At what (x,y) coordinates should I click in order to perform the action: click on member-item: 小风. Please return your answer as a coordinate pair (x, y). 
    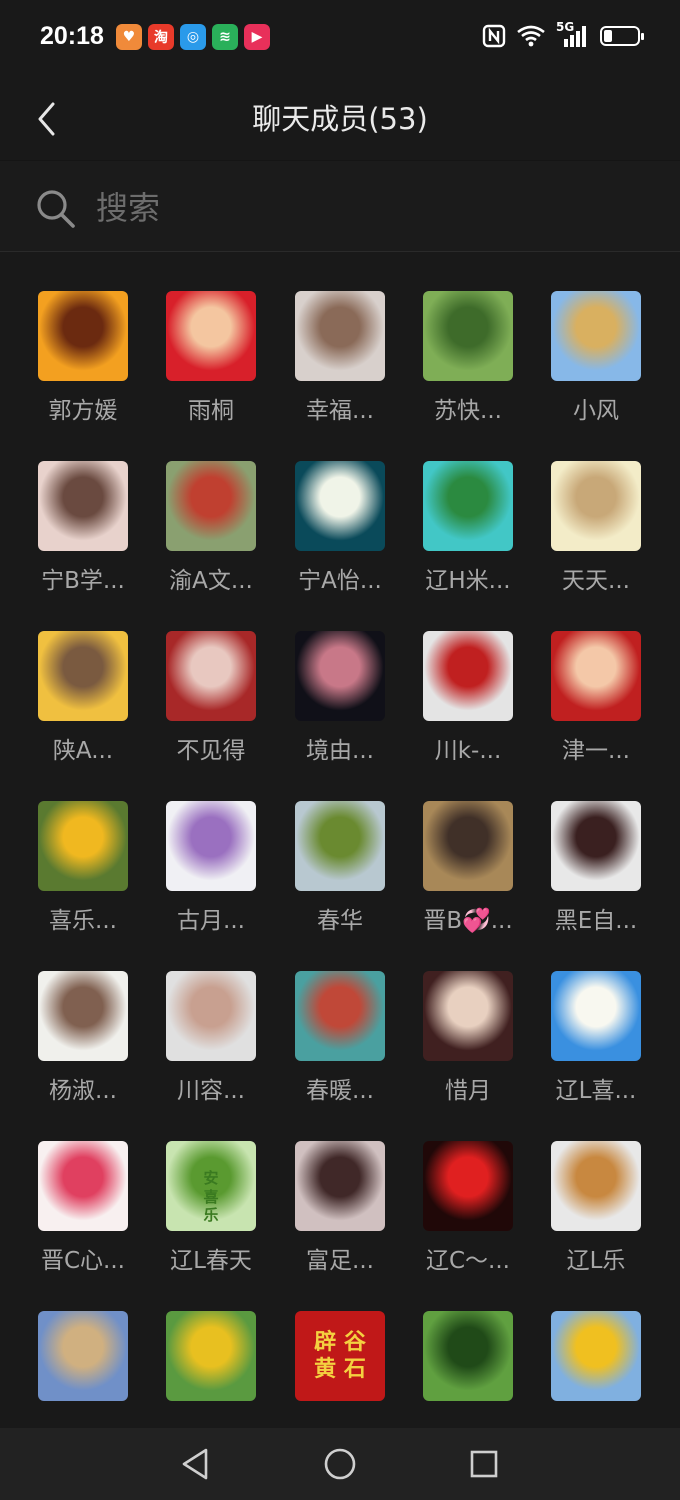
    Looking at the image, I should click on (596, 366).